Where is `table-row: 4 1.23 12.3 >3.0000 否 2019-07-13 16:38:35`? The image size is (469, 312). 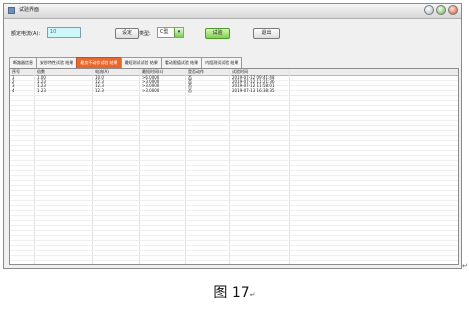
table-row: 4 1.23 12.3 >3.0000 否 2019-07-13 16:38:35 is located at coordinates (234, 90).